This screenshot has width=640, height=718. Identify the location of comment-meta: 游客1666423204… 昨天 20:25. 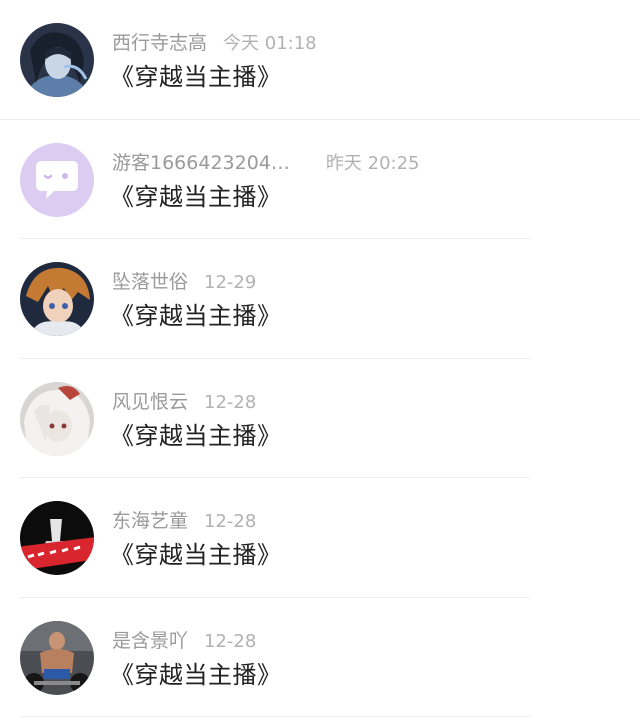
(266, 163).